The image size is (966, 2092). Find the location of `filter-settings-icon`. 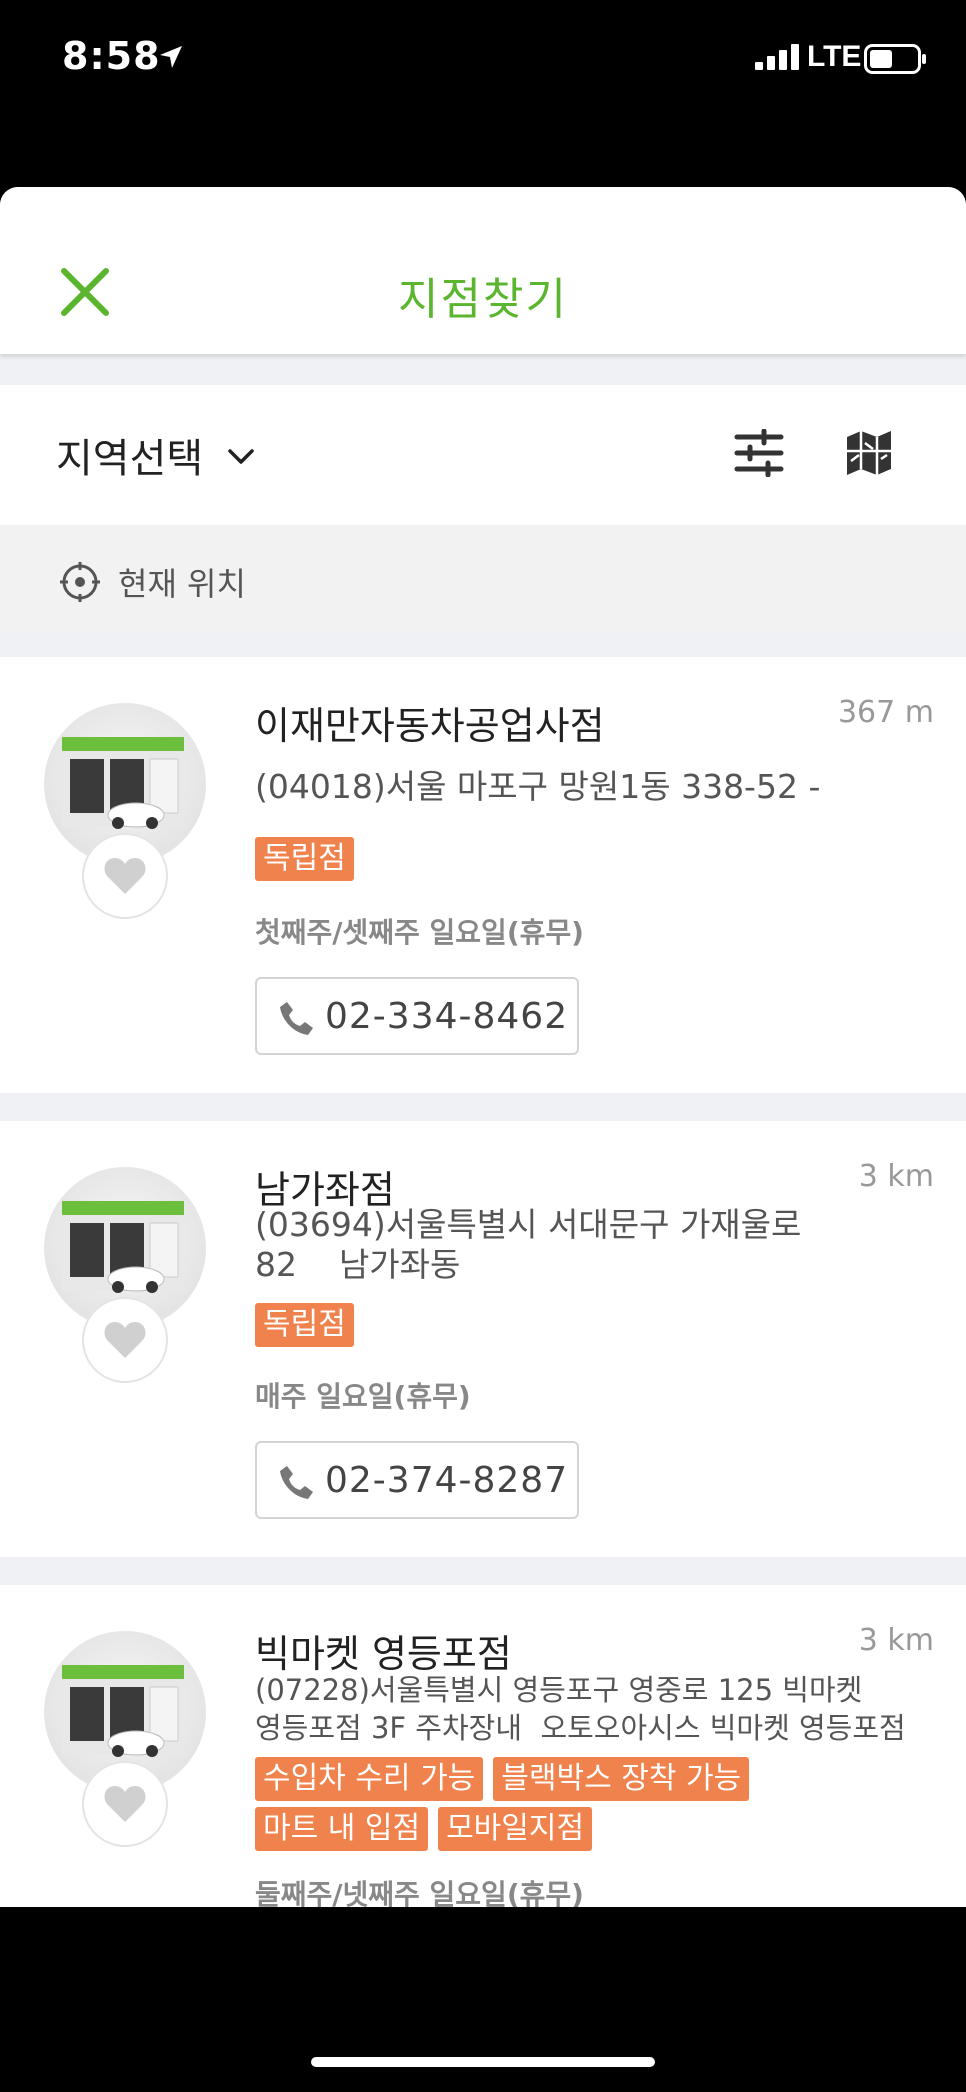

filter-settings-icon is located at coordinates (759, 453).